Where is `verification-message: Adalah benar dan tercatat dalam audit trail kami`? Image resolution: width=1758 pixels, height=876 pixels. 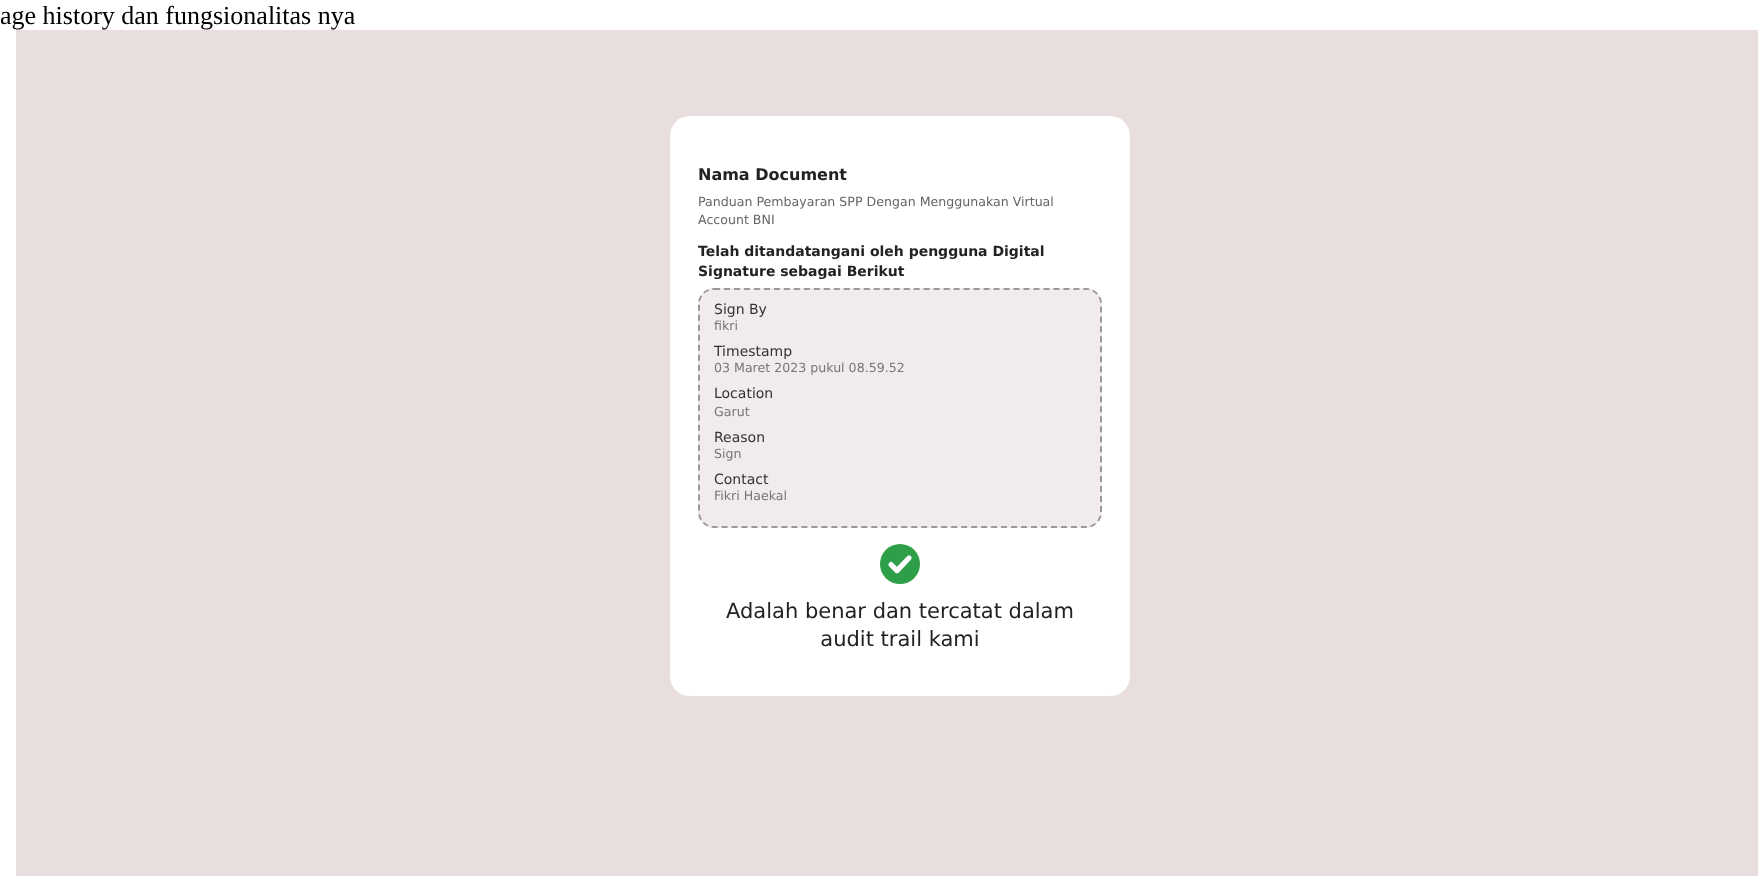 verification-message: Adalah benar dan tercatat dalam audit trail kami is located at coordinates (900, 628).